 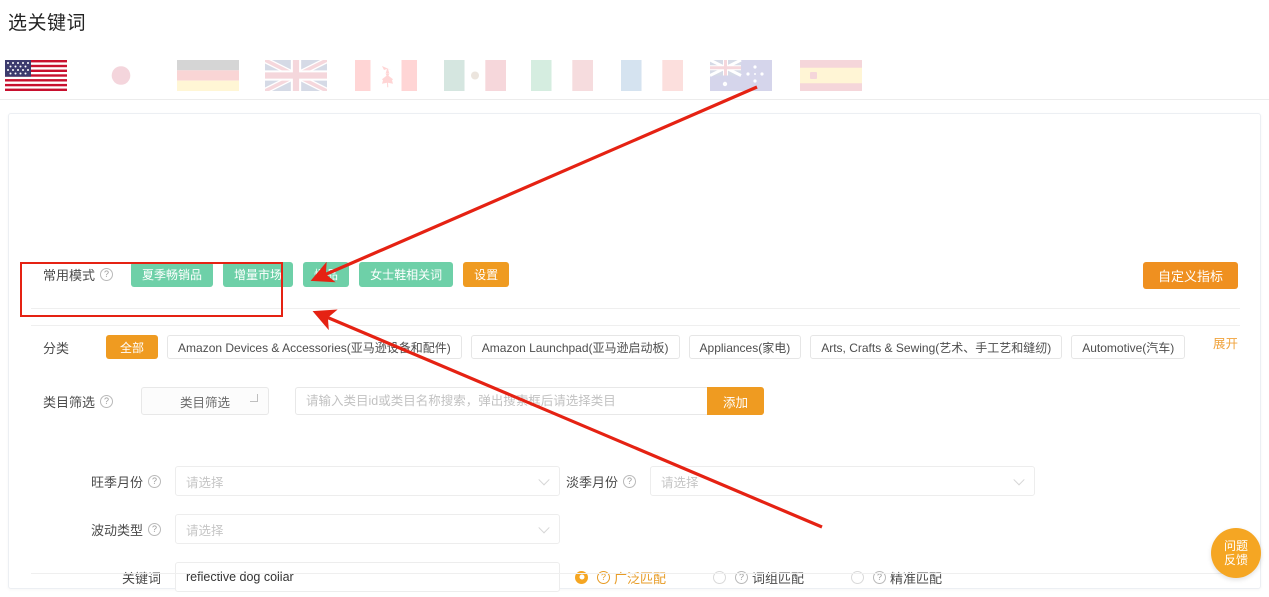 I want to click on custom-metric-button: 自定义指标, so click(x=1190, y=275).